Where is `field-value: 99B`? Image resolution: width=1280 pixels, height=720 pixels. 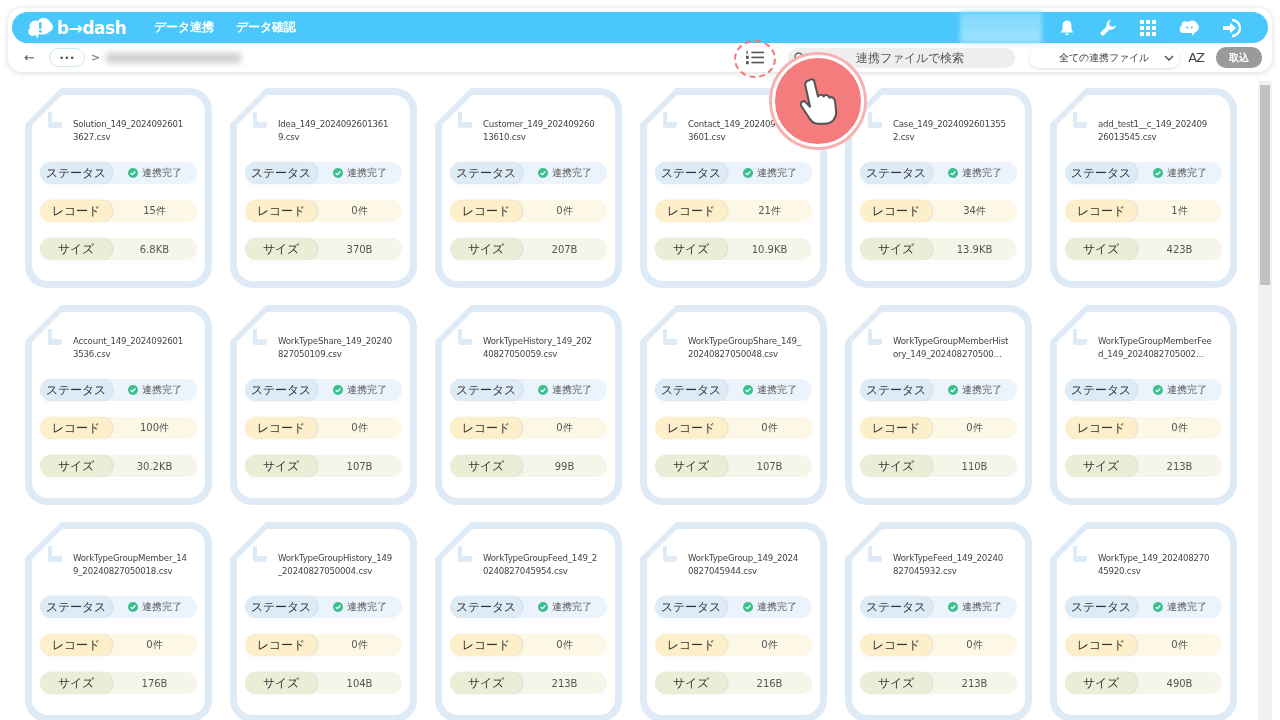
field-value: 99B is located at coordinates (564, 466).